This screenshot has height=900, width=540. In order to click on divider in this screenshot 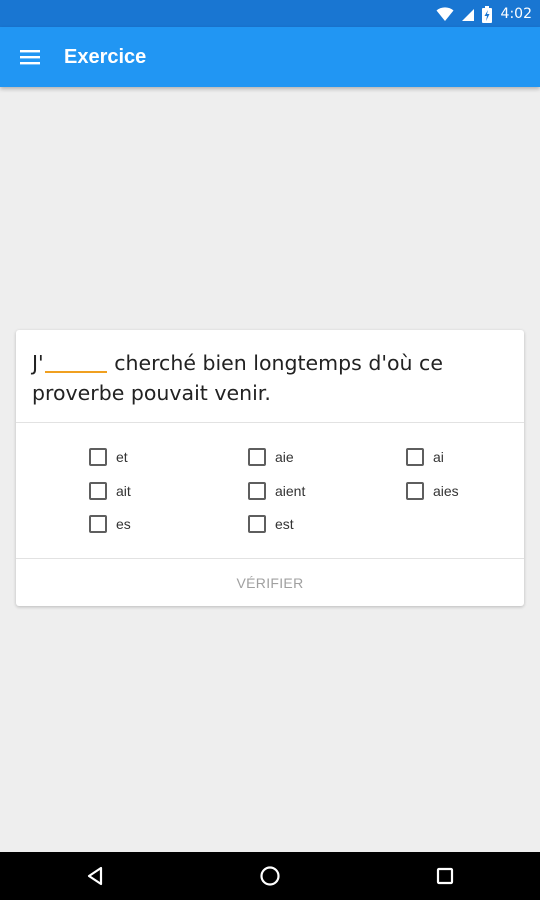, I will do `click(270, 422)`.